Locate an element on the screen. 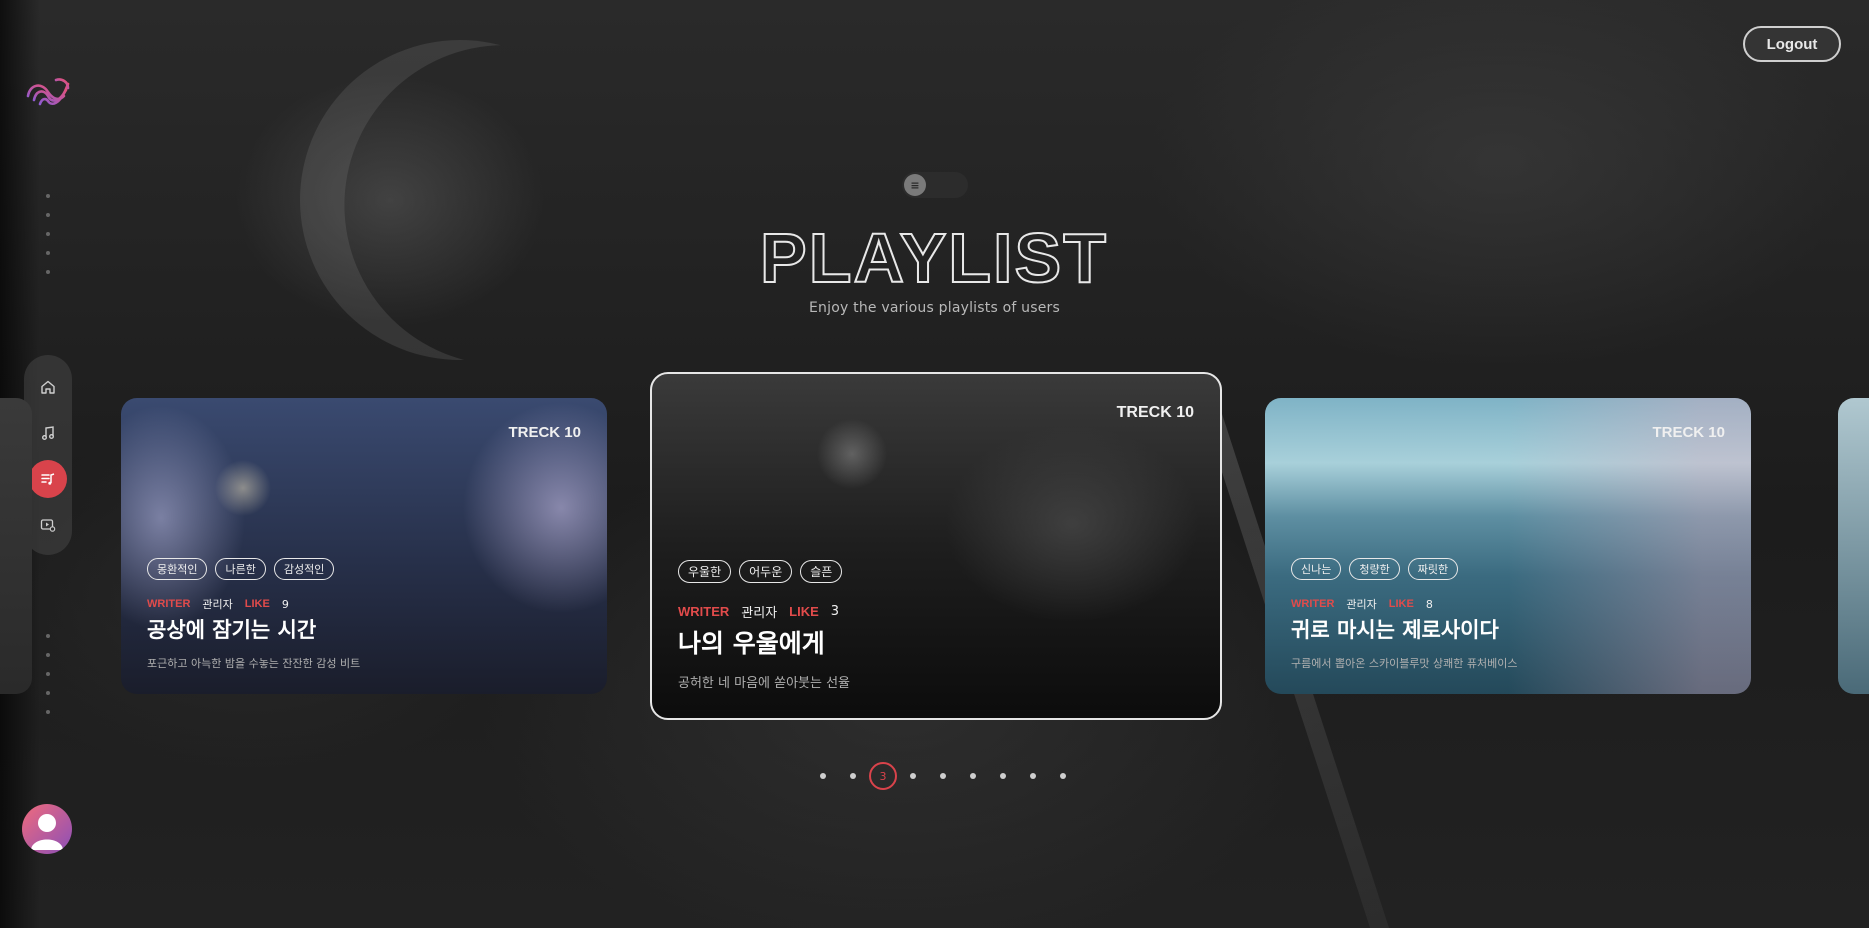 This screenshot has height=928, width=1869. like-count: 9 is located at coordinates (285, 604).